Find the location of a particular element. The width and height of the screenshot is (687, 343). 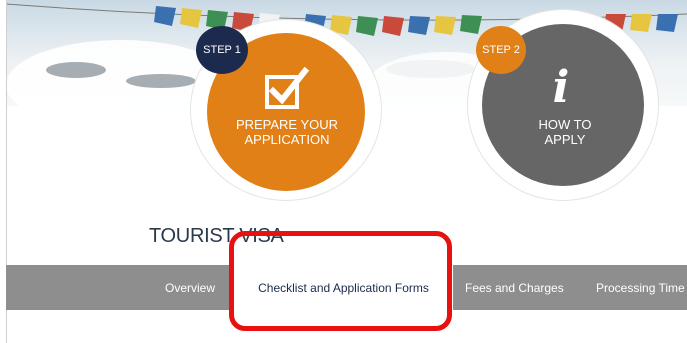

tab-checklist-and-application-forms: Checklist and Application Forms is located at coordinates (343, 287).